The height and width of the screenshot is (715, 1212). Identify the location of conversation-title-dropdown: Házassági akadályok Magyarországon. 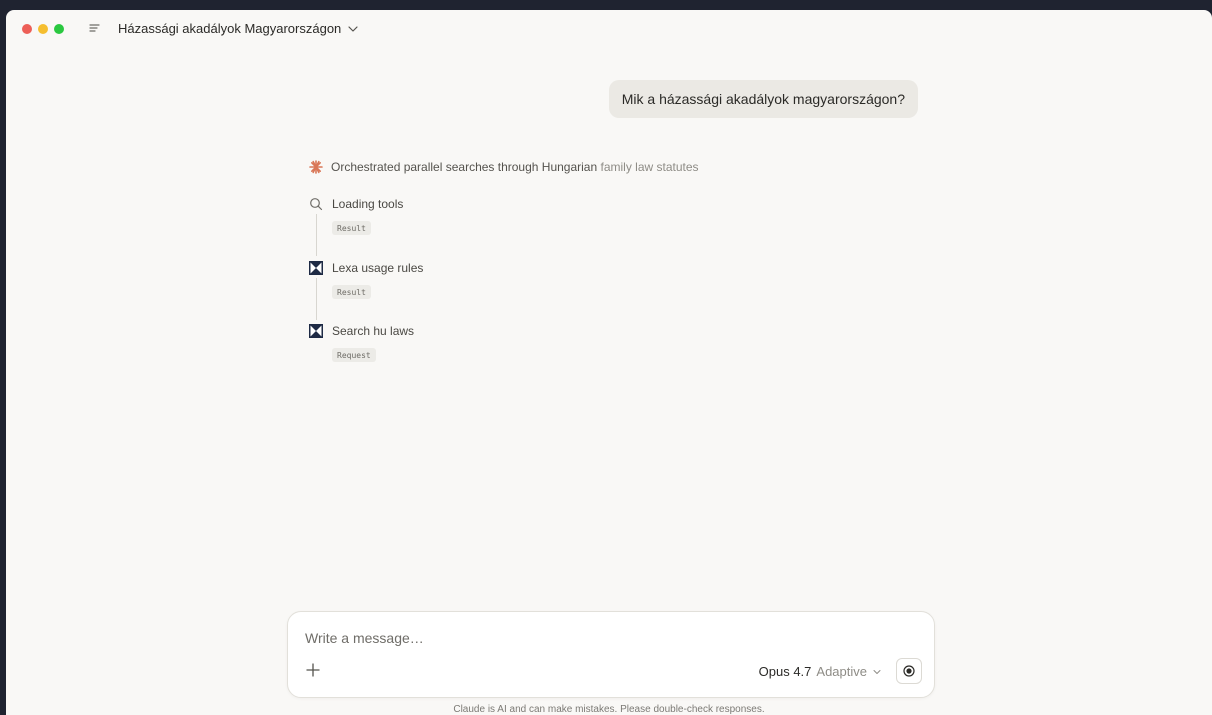
(238, 28).